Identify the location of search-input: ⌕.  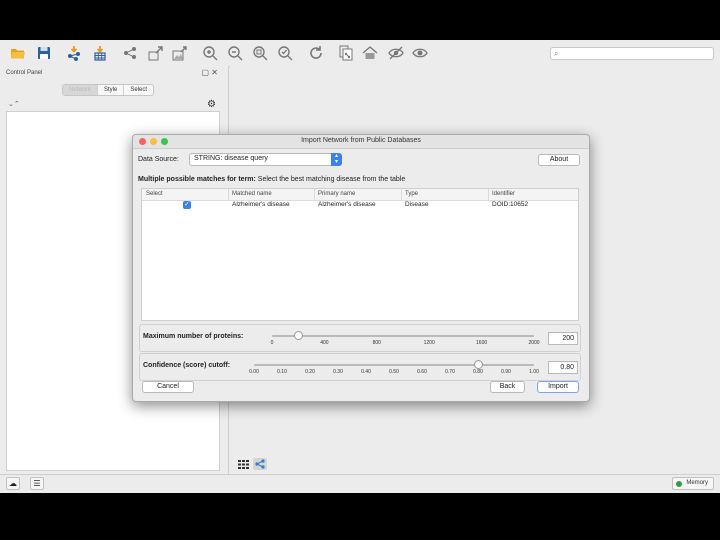
(632, 53).